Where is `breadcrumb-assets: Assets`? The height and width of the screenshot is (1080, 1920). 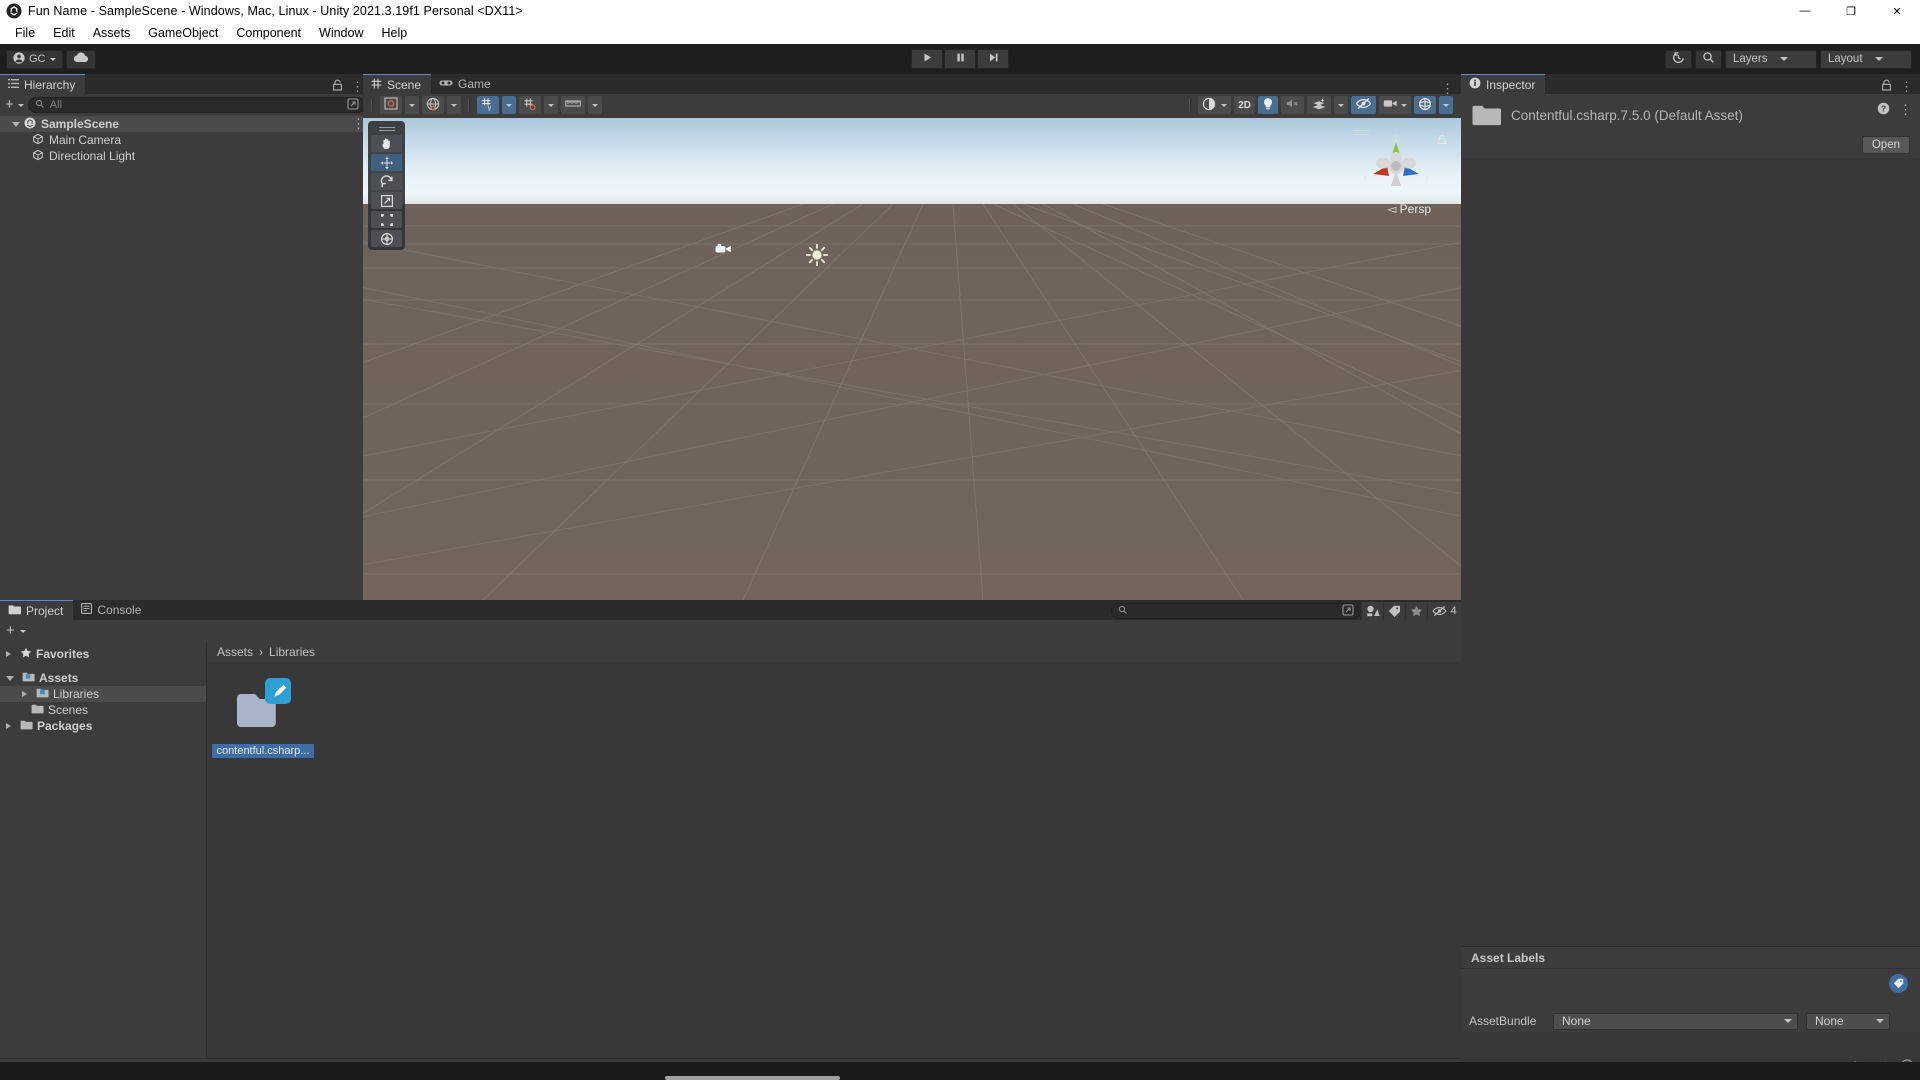
breadcrumb-assets: Assets is located at coordinates (235, 652).